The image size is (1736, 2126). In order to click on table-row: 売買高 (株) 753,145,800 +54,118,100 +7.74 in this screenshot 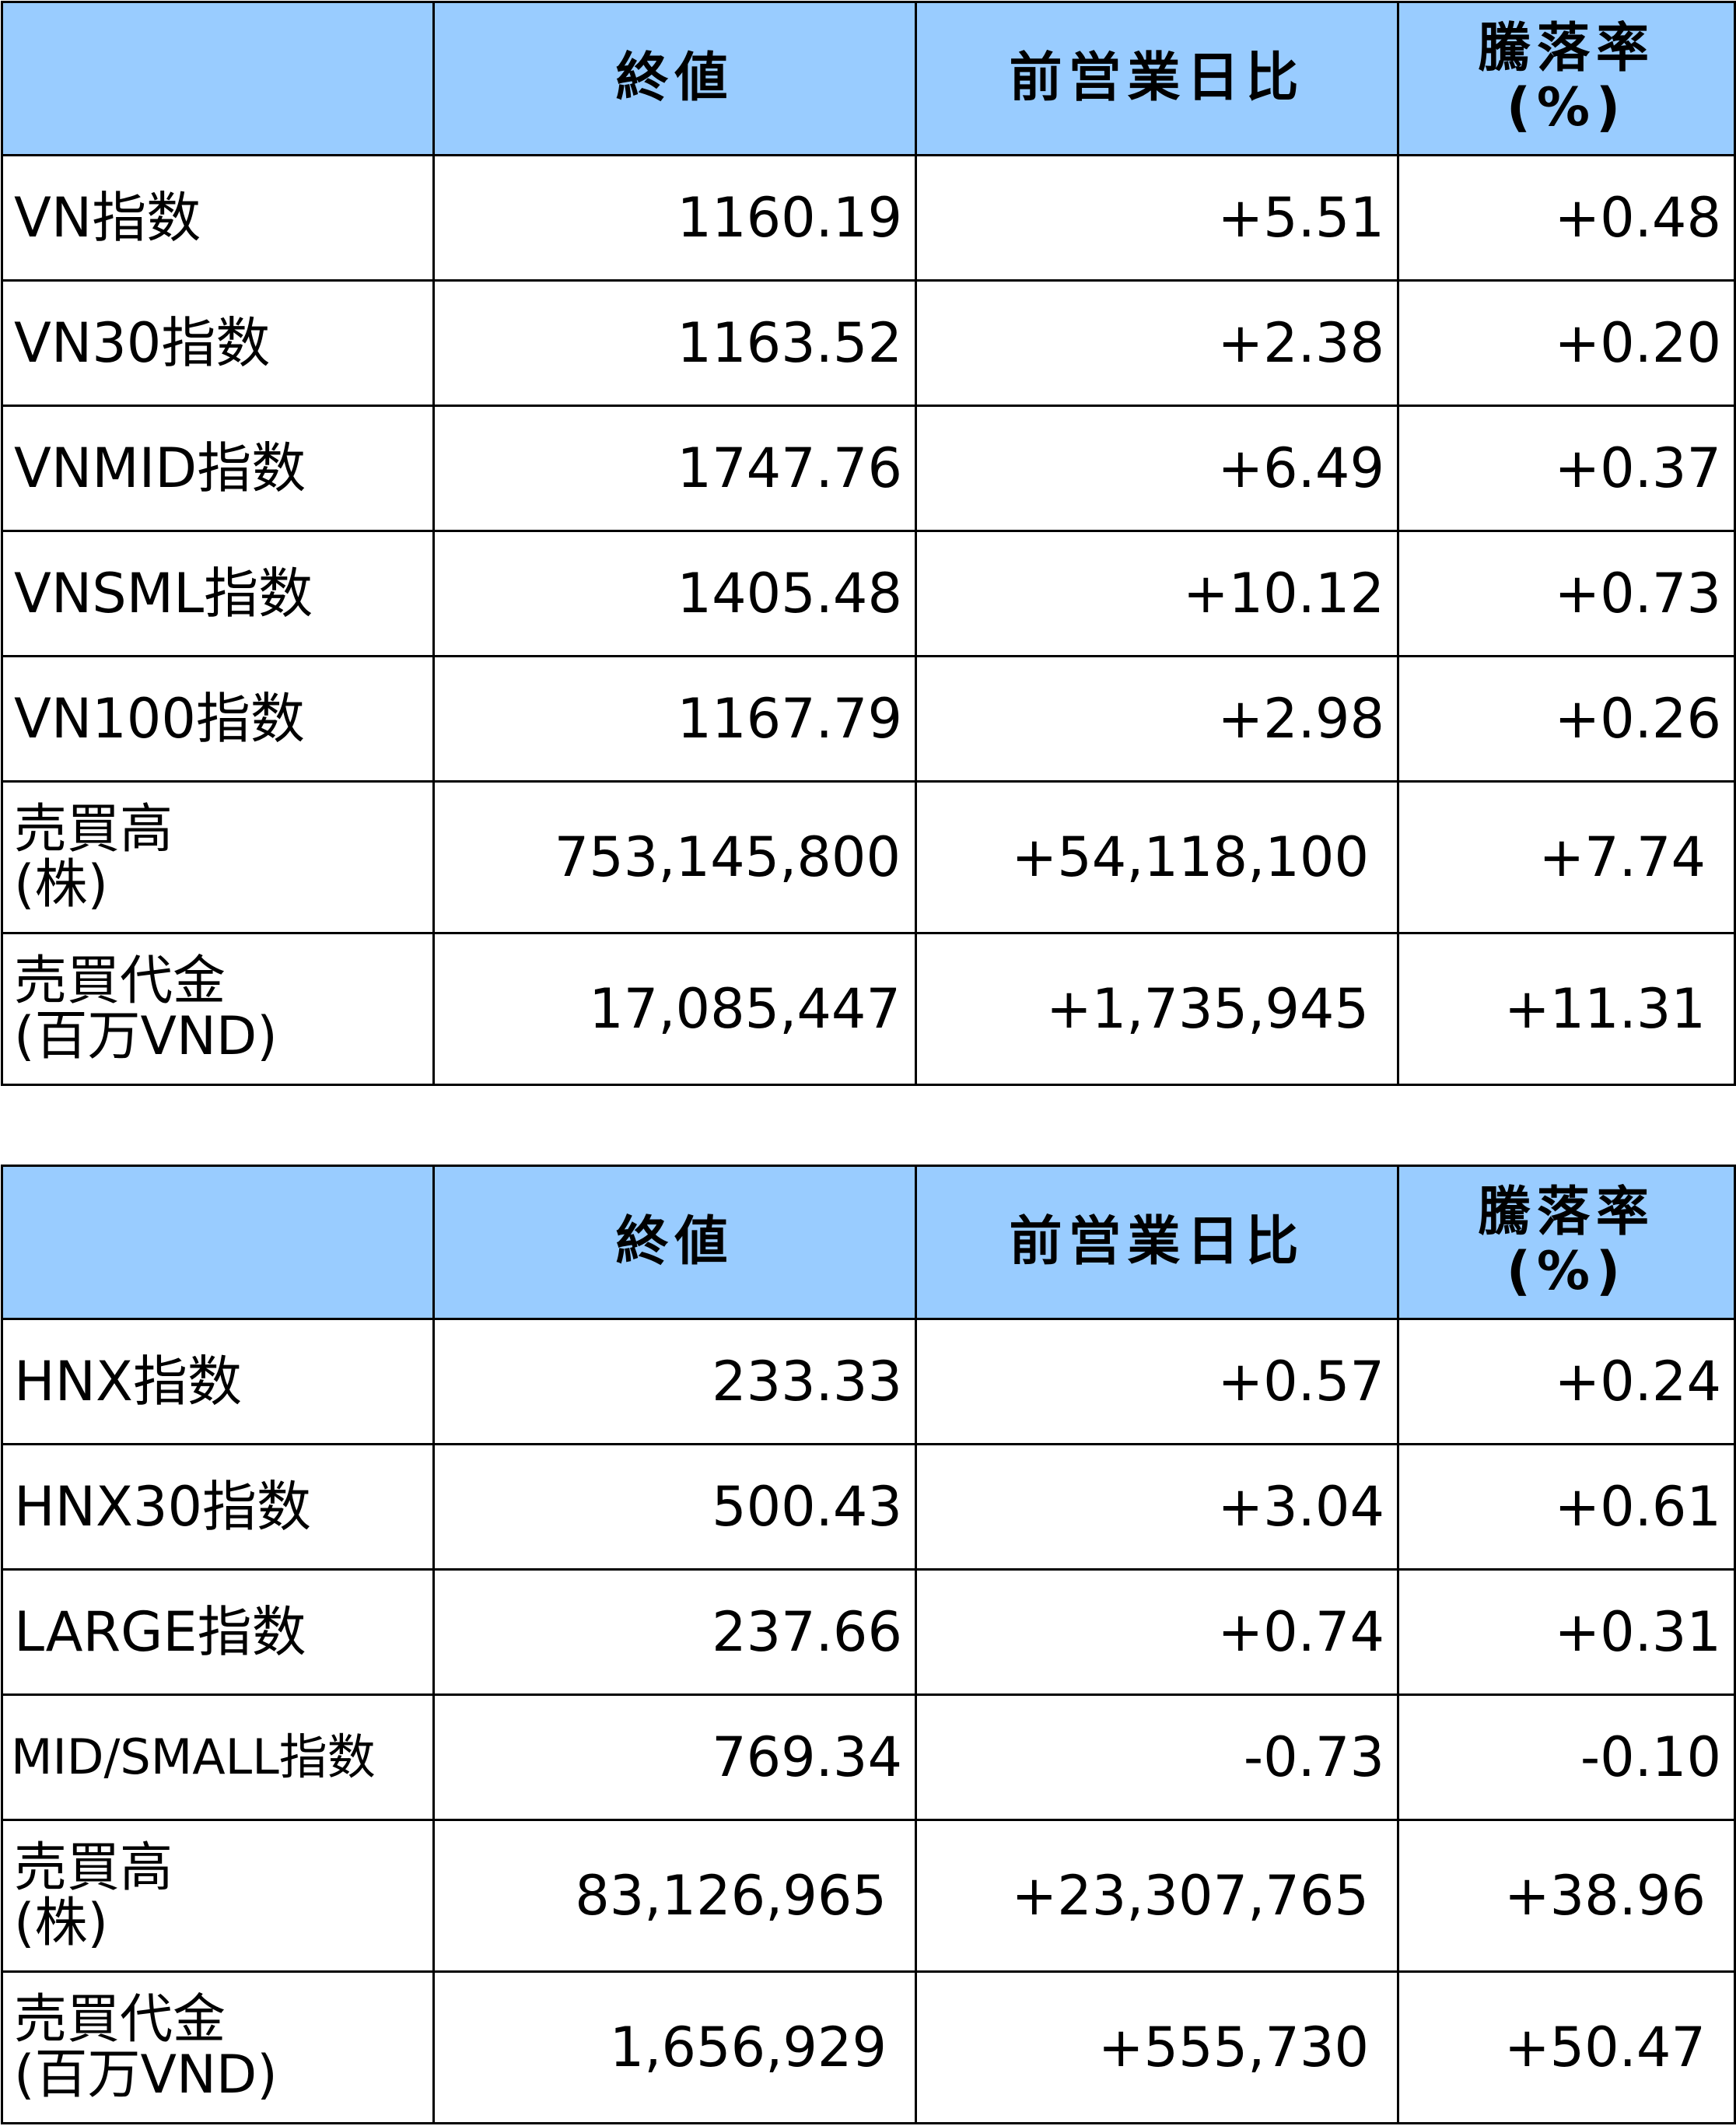, I will do `click(869, 857)`.